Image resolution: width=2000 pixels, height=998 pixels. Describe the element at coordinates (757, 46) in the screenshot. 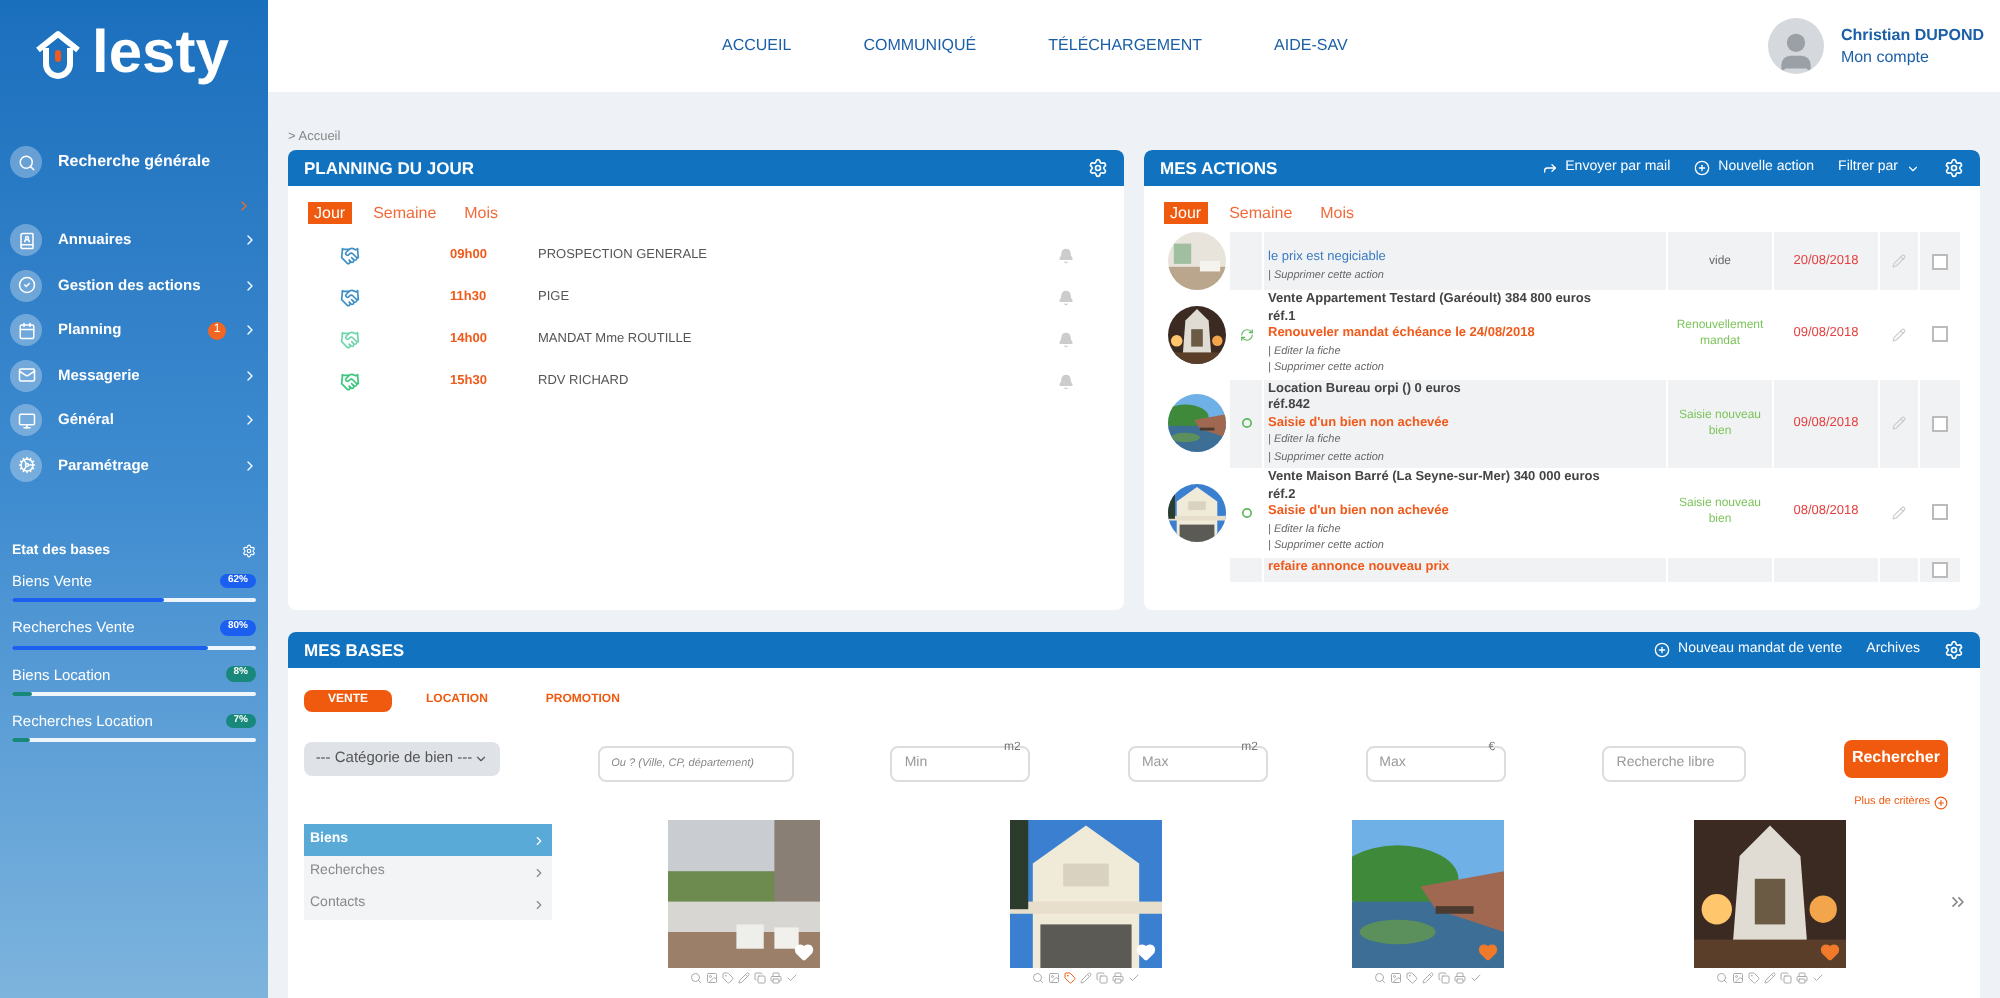

I see `nav-link: ACCUEIL` at that location.